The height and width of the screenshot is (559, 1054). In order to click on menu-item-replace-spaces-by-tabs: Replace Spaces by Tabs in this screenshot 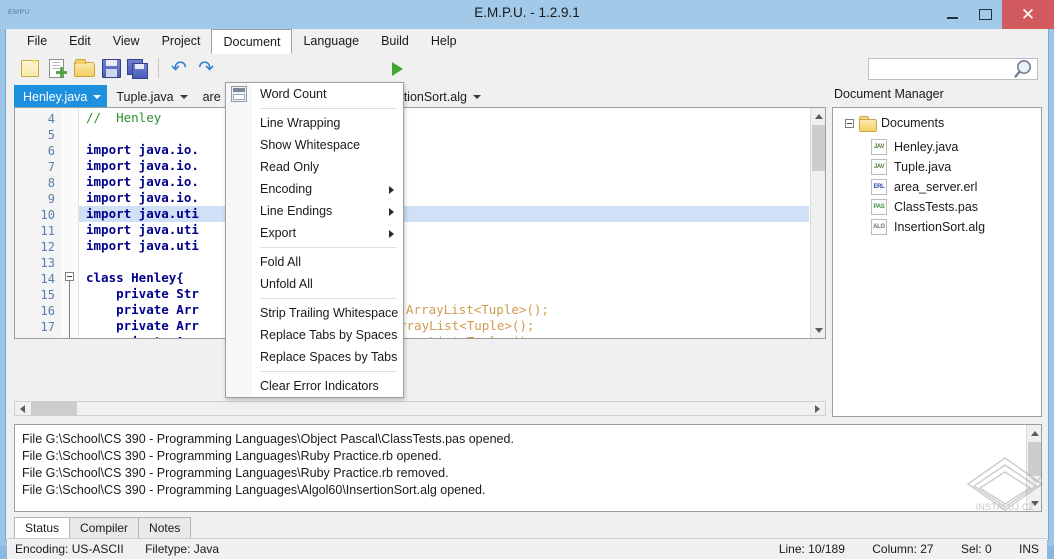, I will do `click(314, 357)`.